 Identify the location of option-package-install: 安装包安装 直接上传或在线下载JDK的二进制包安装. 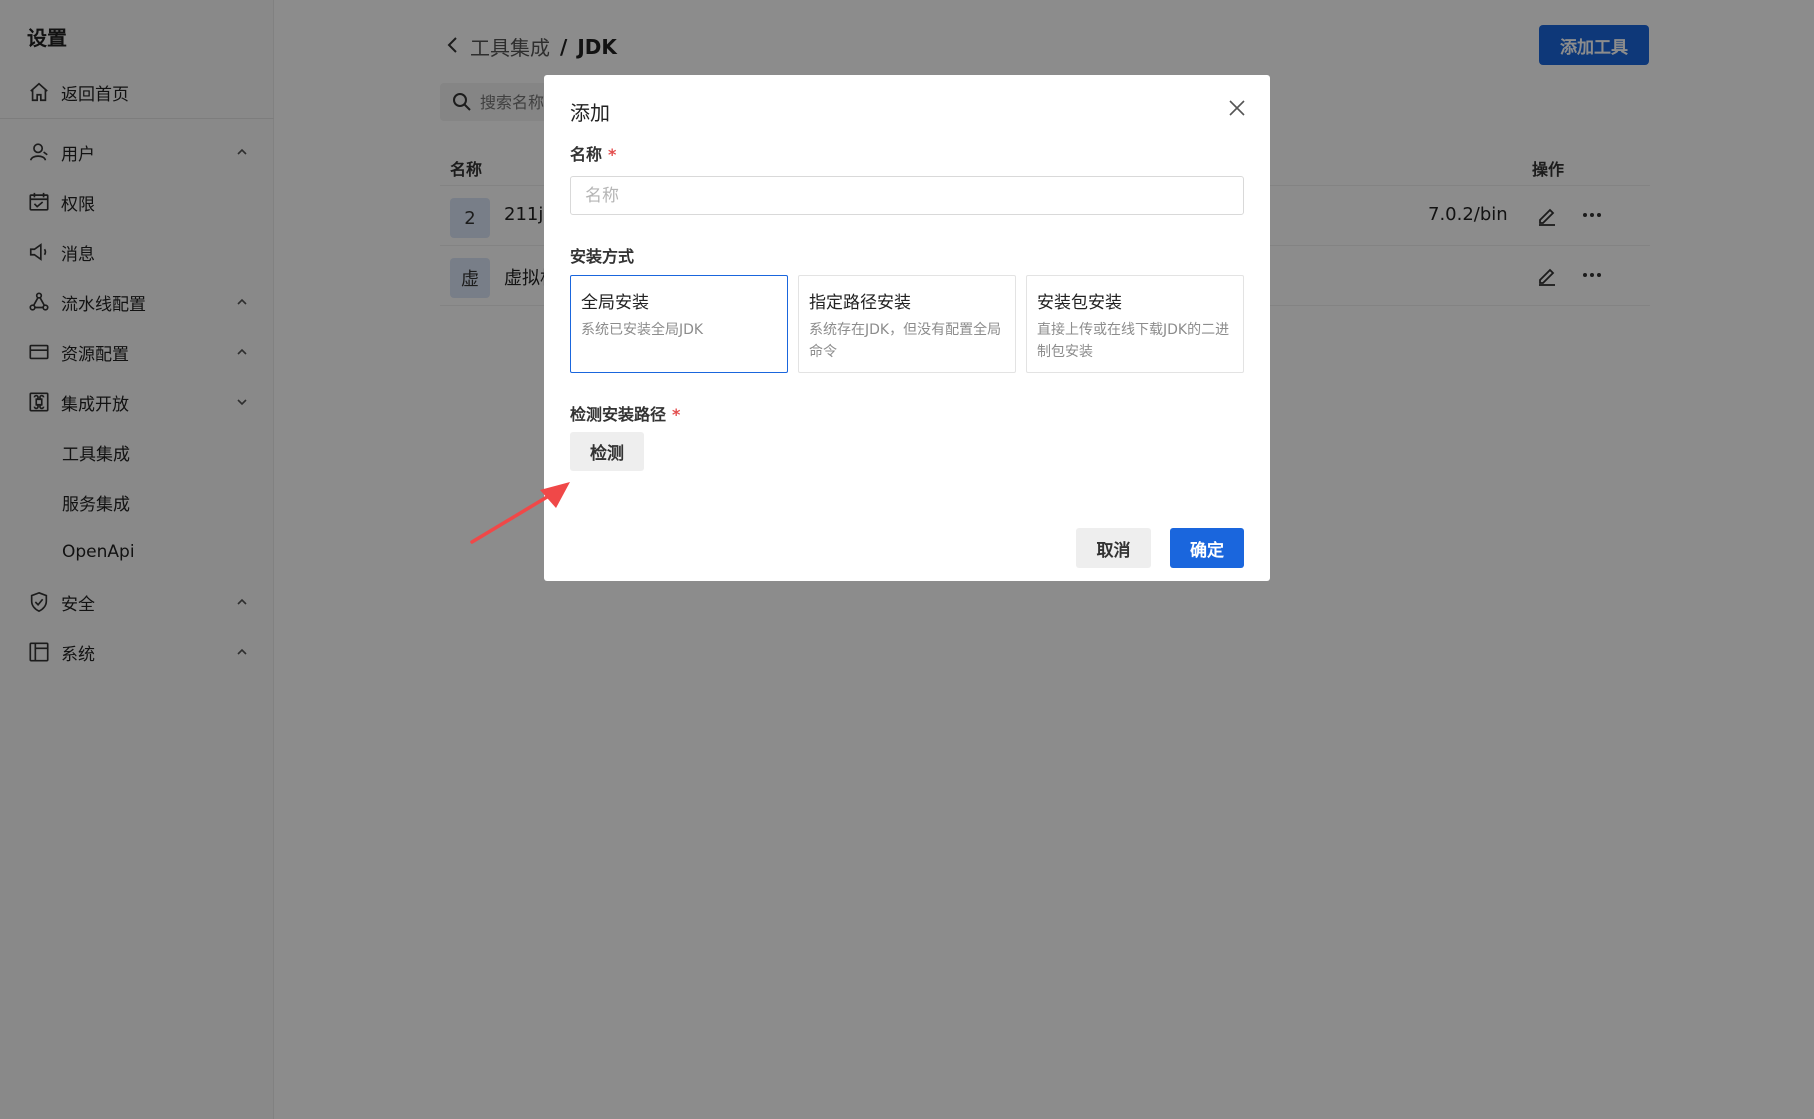
(1135, 324).